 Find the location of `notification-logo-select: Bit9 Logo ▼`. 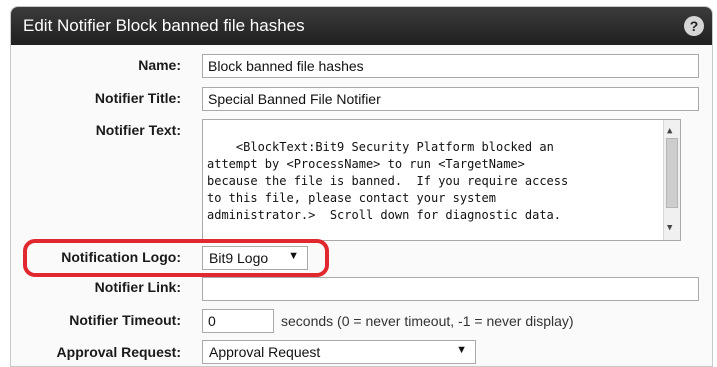

notification-logo-select: Bit9 Logo ▼ is located at coordinates (255, 258).